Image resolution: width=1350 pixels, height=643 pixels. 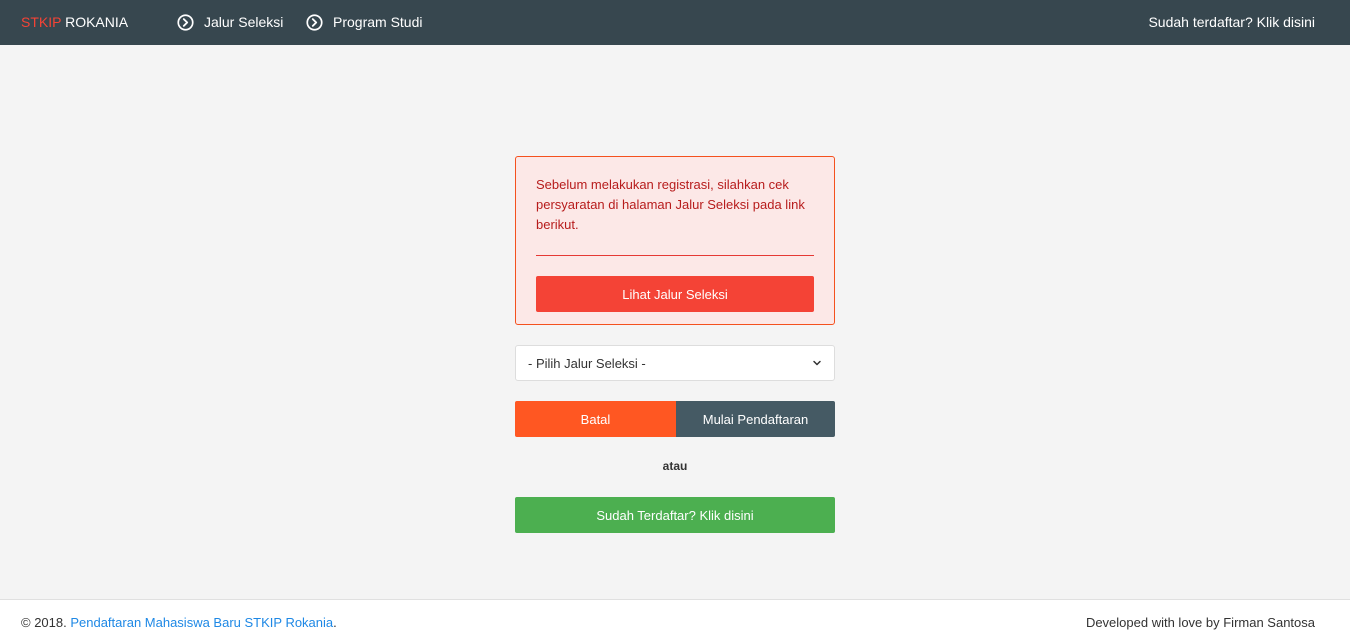 I want to click on view-jalur-seleksi-button: Lihat Jalur Seleksi, so click(x=675, y=294).